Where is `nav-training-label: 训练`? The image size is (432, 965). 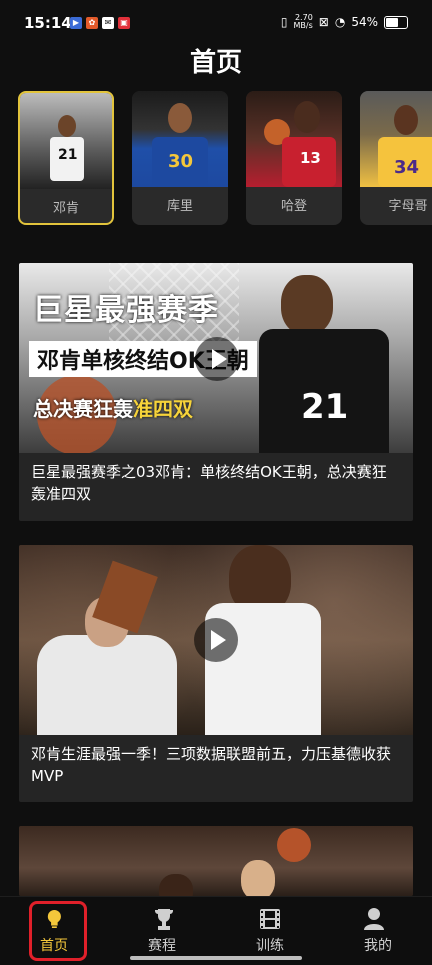 nav-training-label: 训练 is located at coordinates (270, 946).